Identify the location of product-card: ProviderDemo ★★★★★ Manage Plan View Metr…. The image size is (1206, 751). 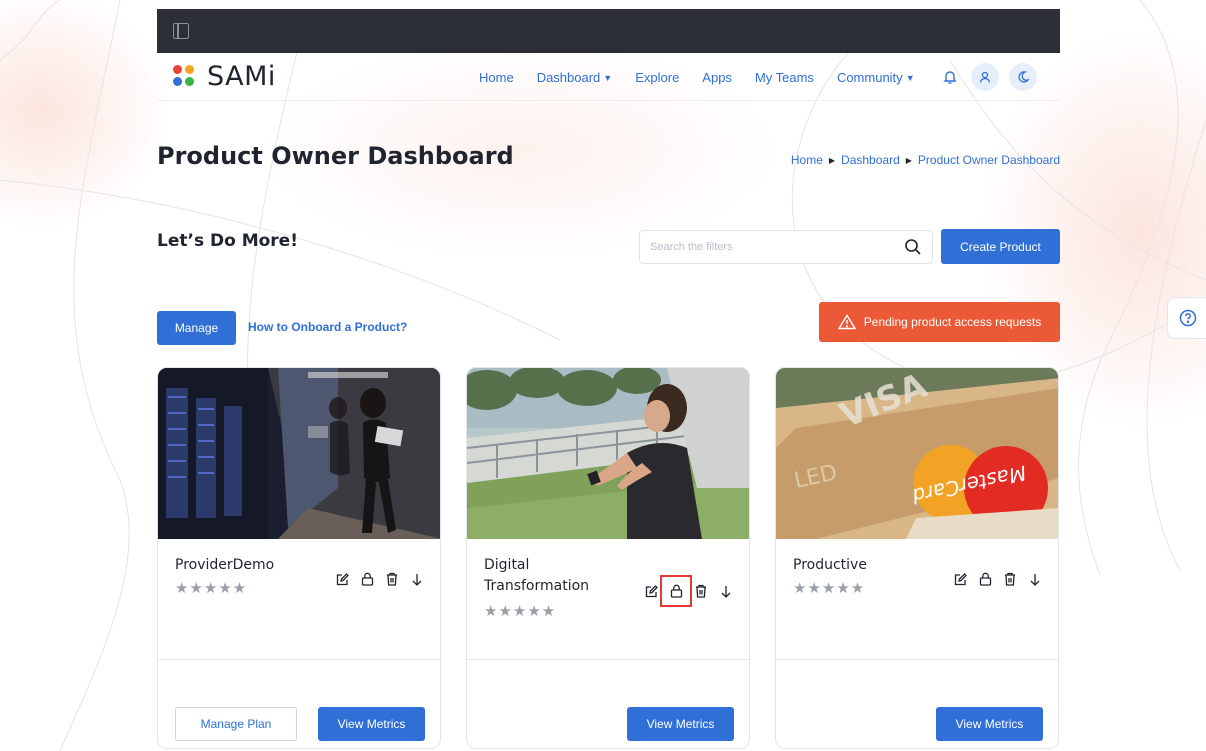
(299, 558).